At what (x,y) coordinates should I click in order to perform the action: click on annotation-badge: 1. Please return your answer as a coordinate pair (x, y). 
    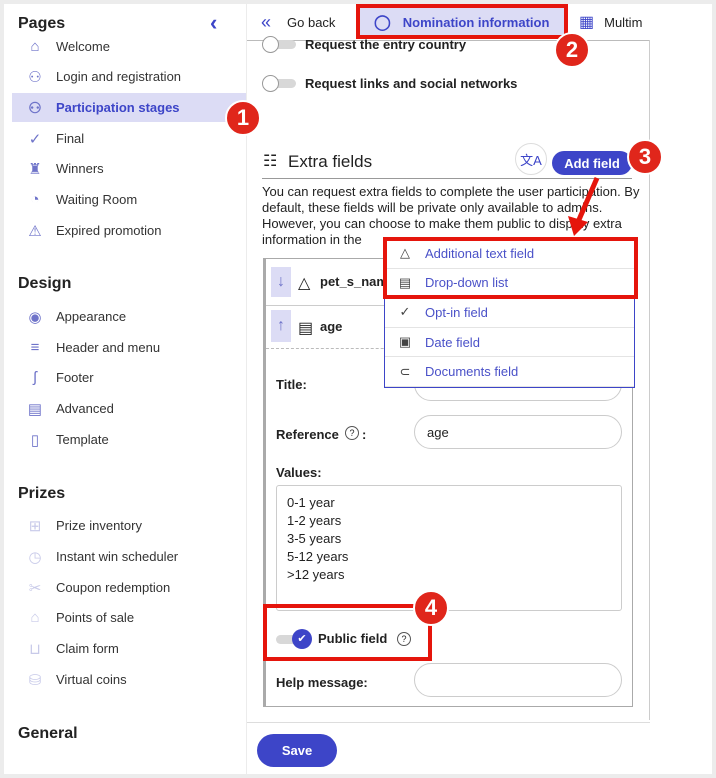
    Looking at the image, I should click on (243, 118).